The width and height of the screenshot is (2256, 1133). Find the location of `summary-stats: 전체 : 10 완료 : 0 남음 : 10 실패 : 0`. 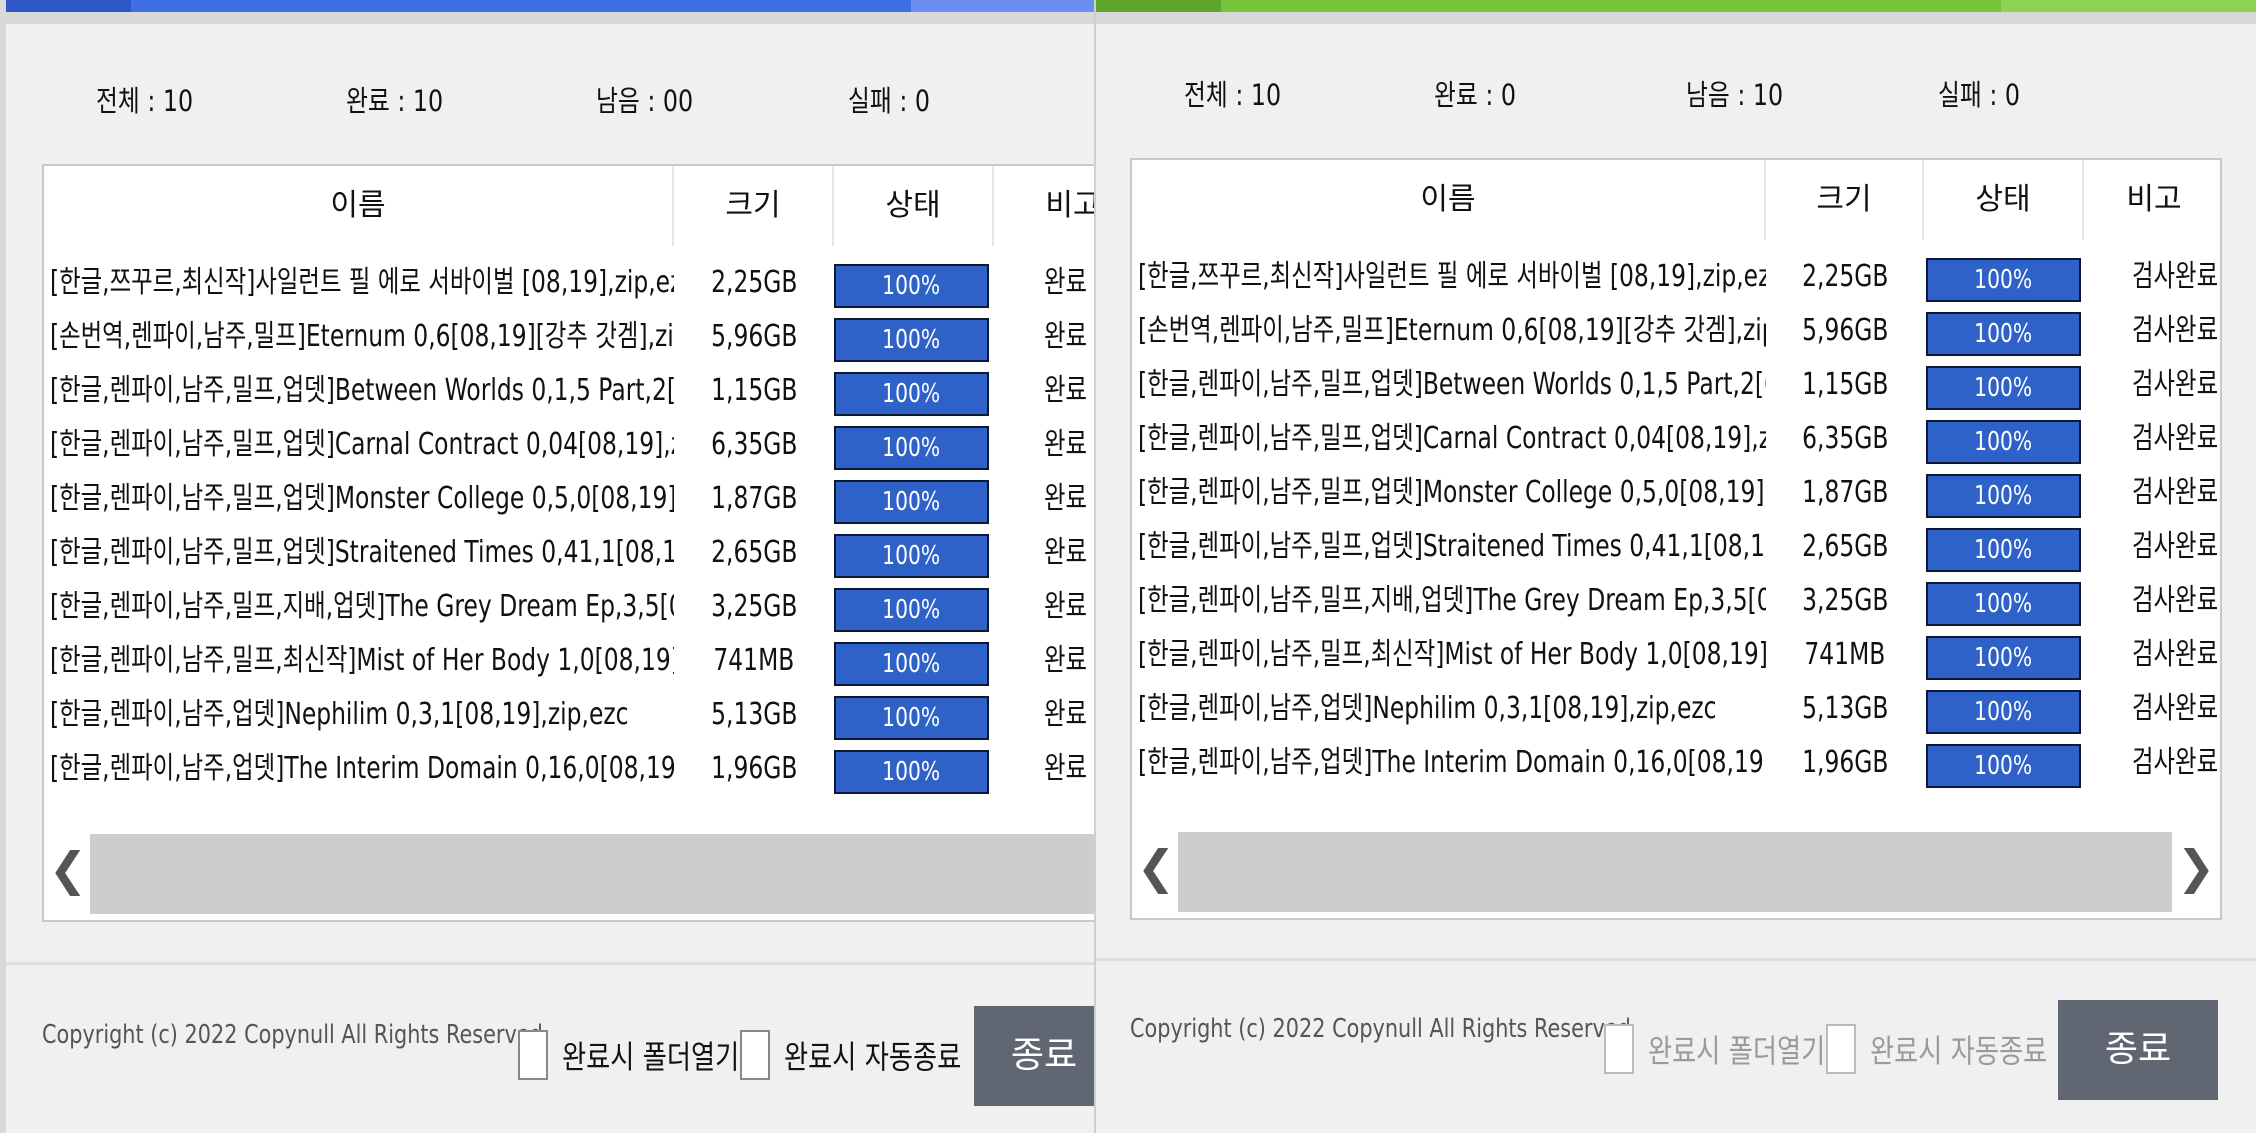

summary-stats: 전체 : 10 완료 : 0 남음 : 10 실패 : 0 is located at coordinates (1676, 102).